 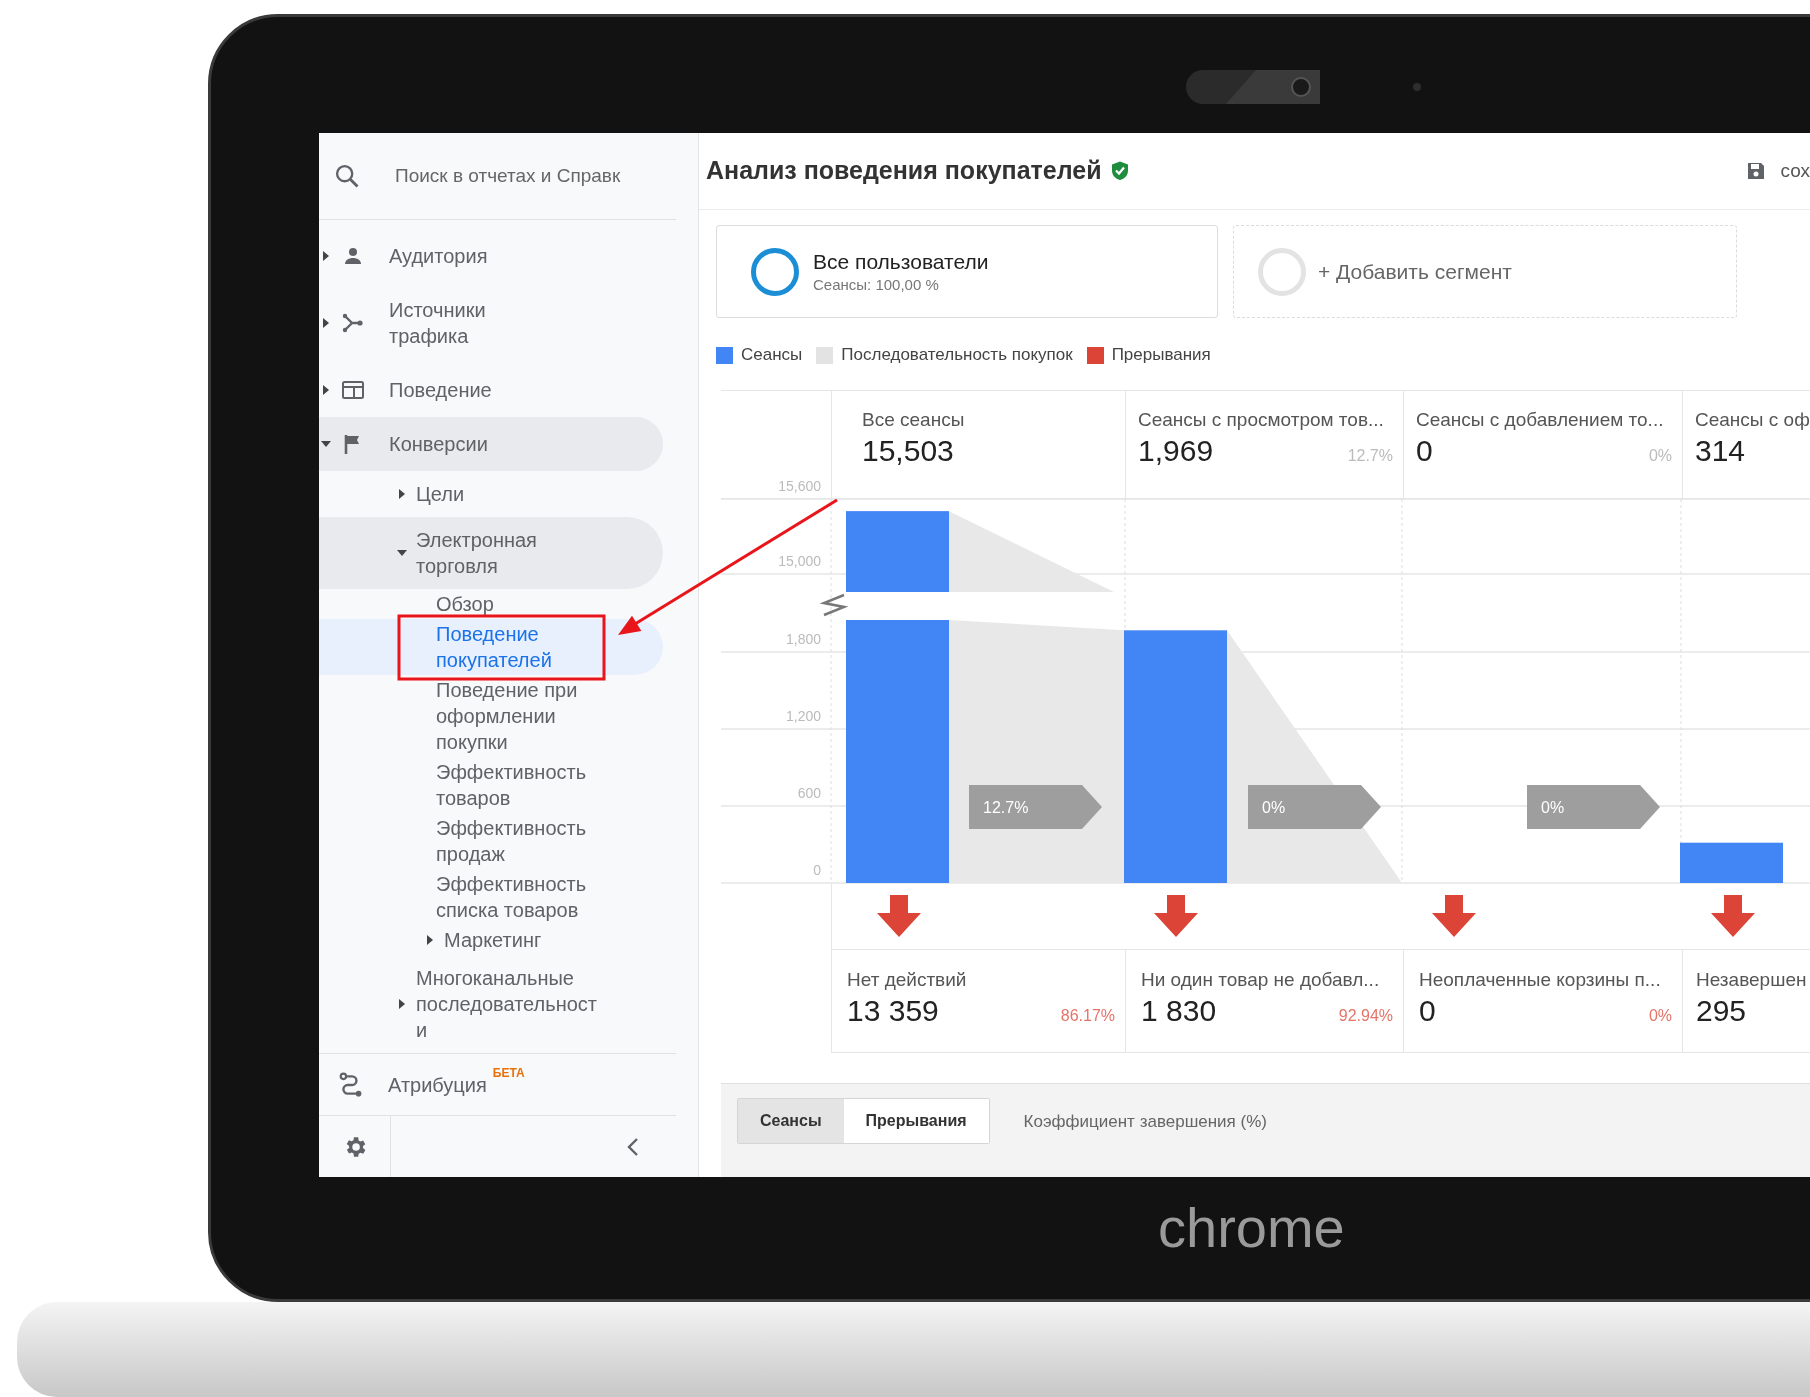 What do you see at coordinates (1752, 420) in the screenshot?
I see `step-label: Сеансы с оф` at bounding box center [1752, 420].